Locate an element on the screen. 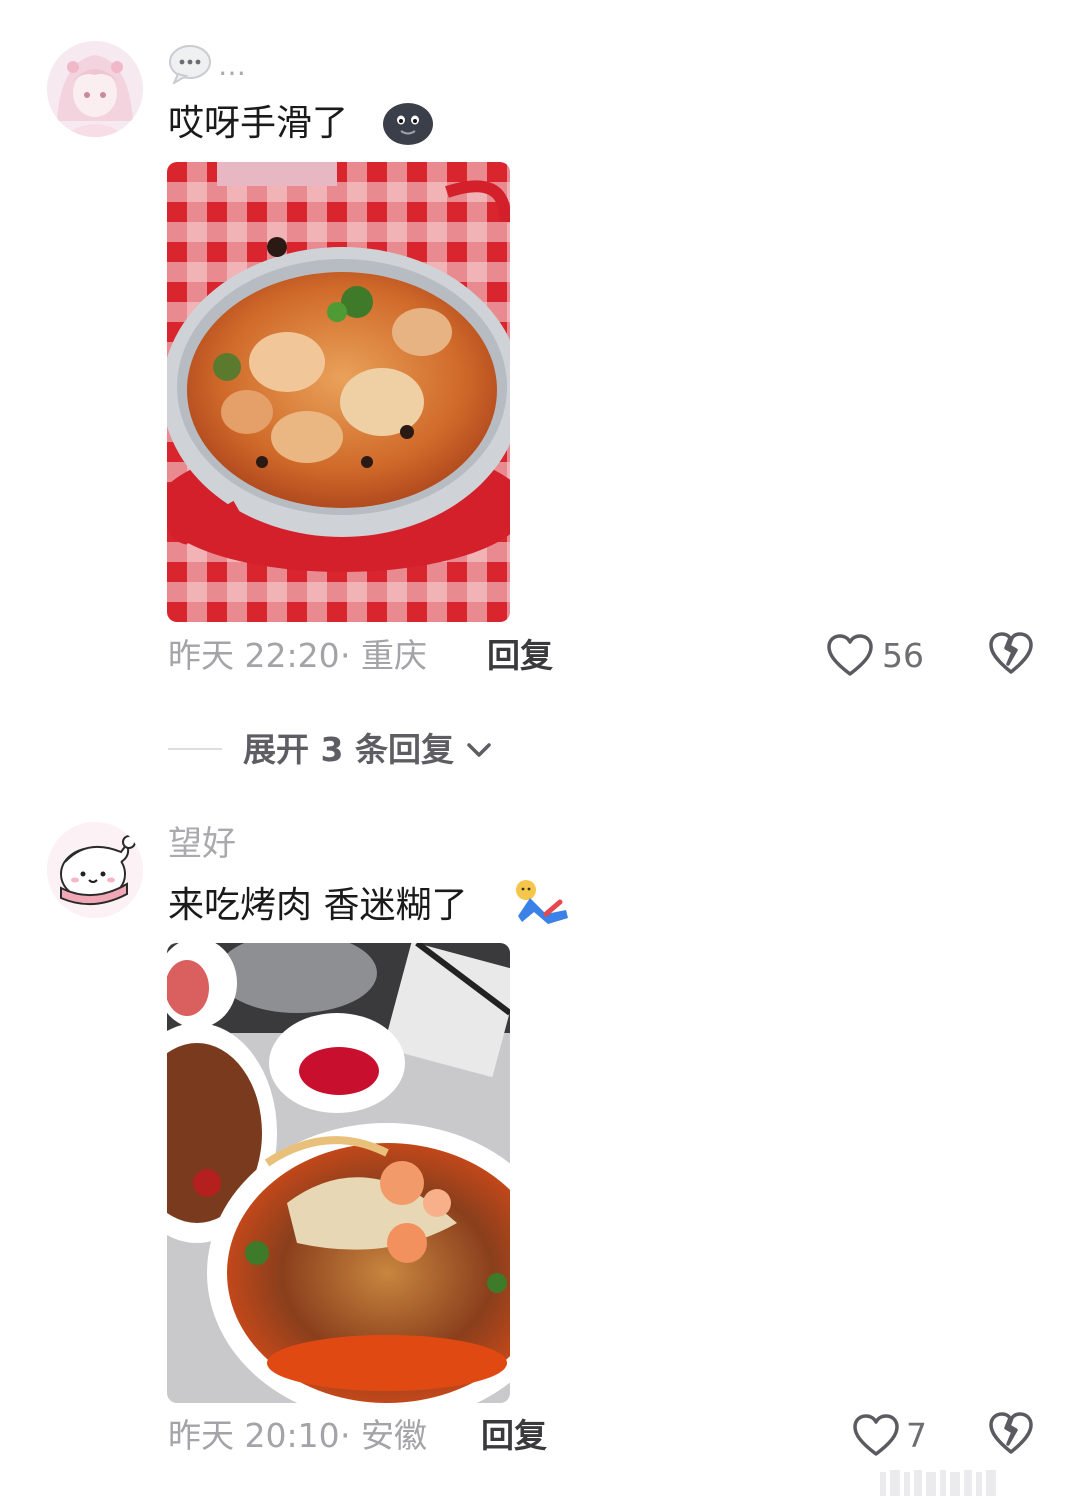  comment-text: 哎呀手滑了 is located at coordinates (258, 123).